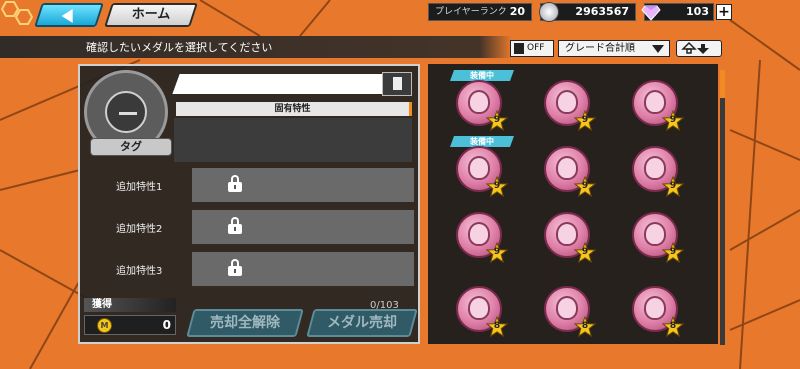 The width and height of the screenshot is (800, 369). I want to click on inherent-trait-box, so click(293, 140).